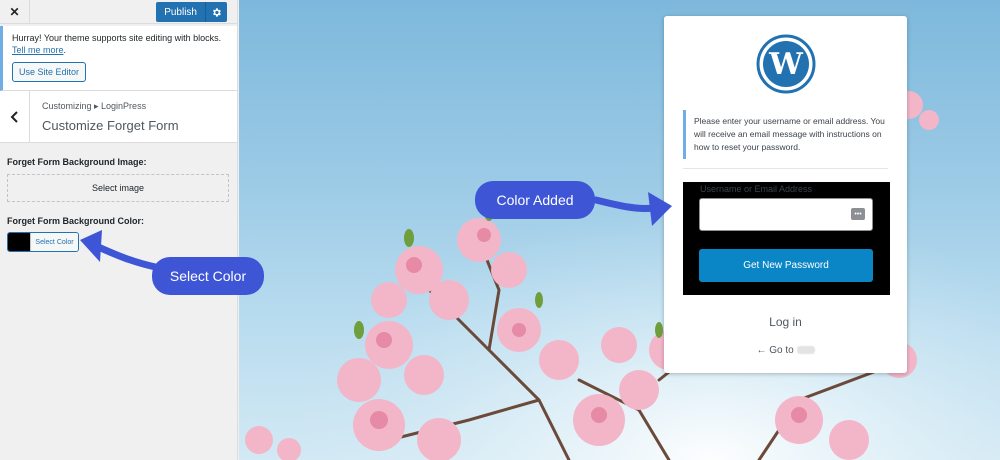 The image size is (1000, 460). I want to click on go-to-site-link: ← Go to, so click(785, 350).